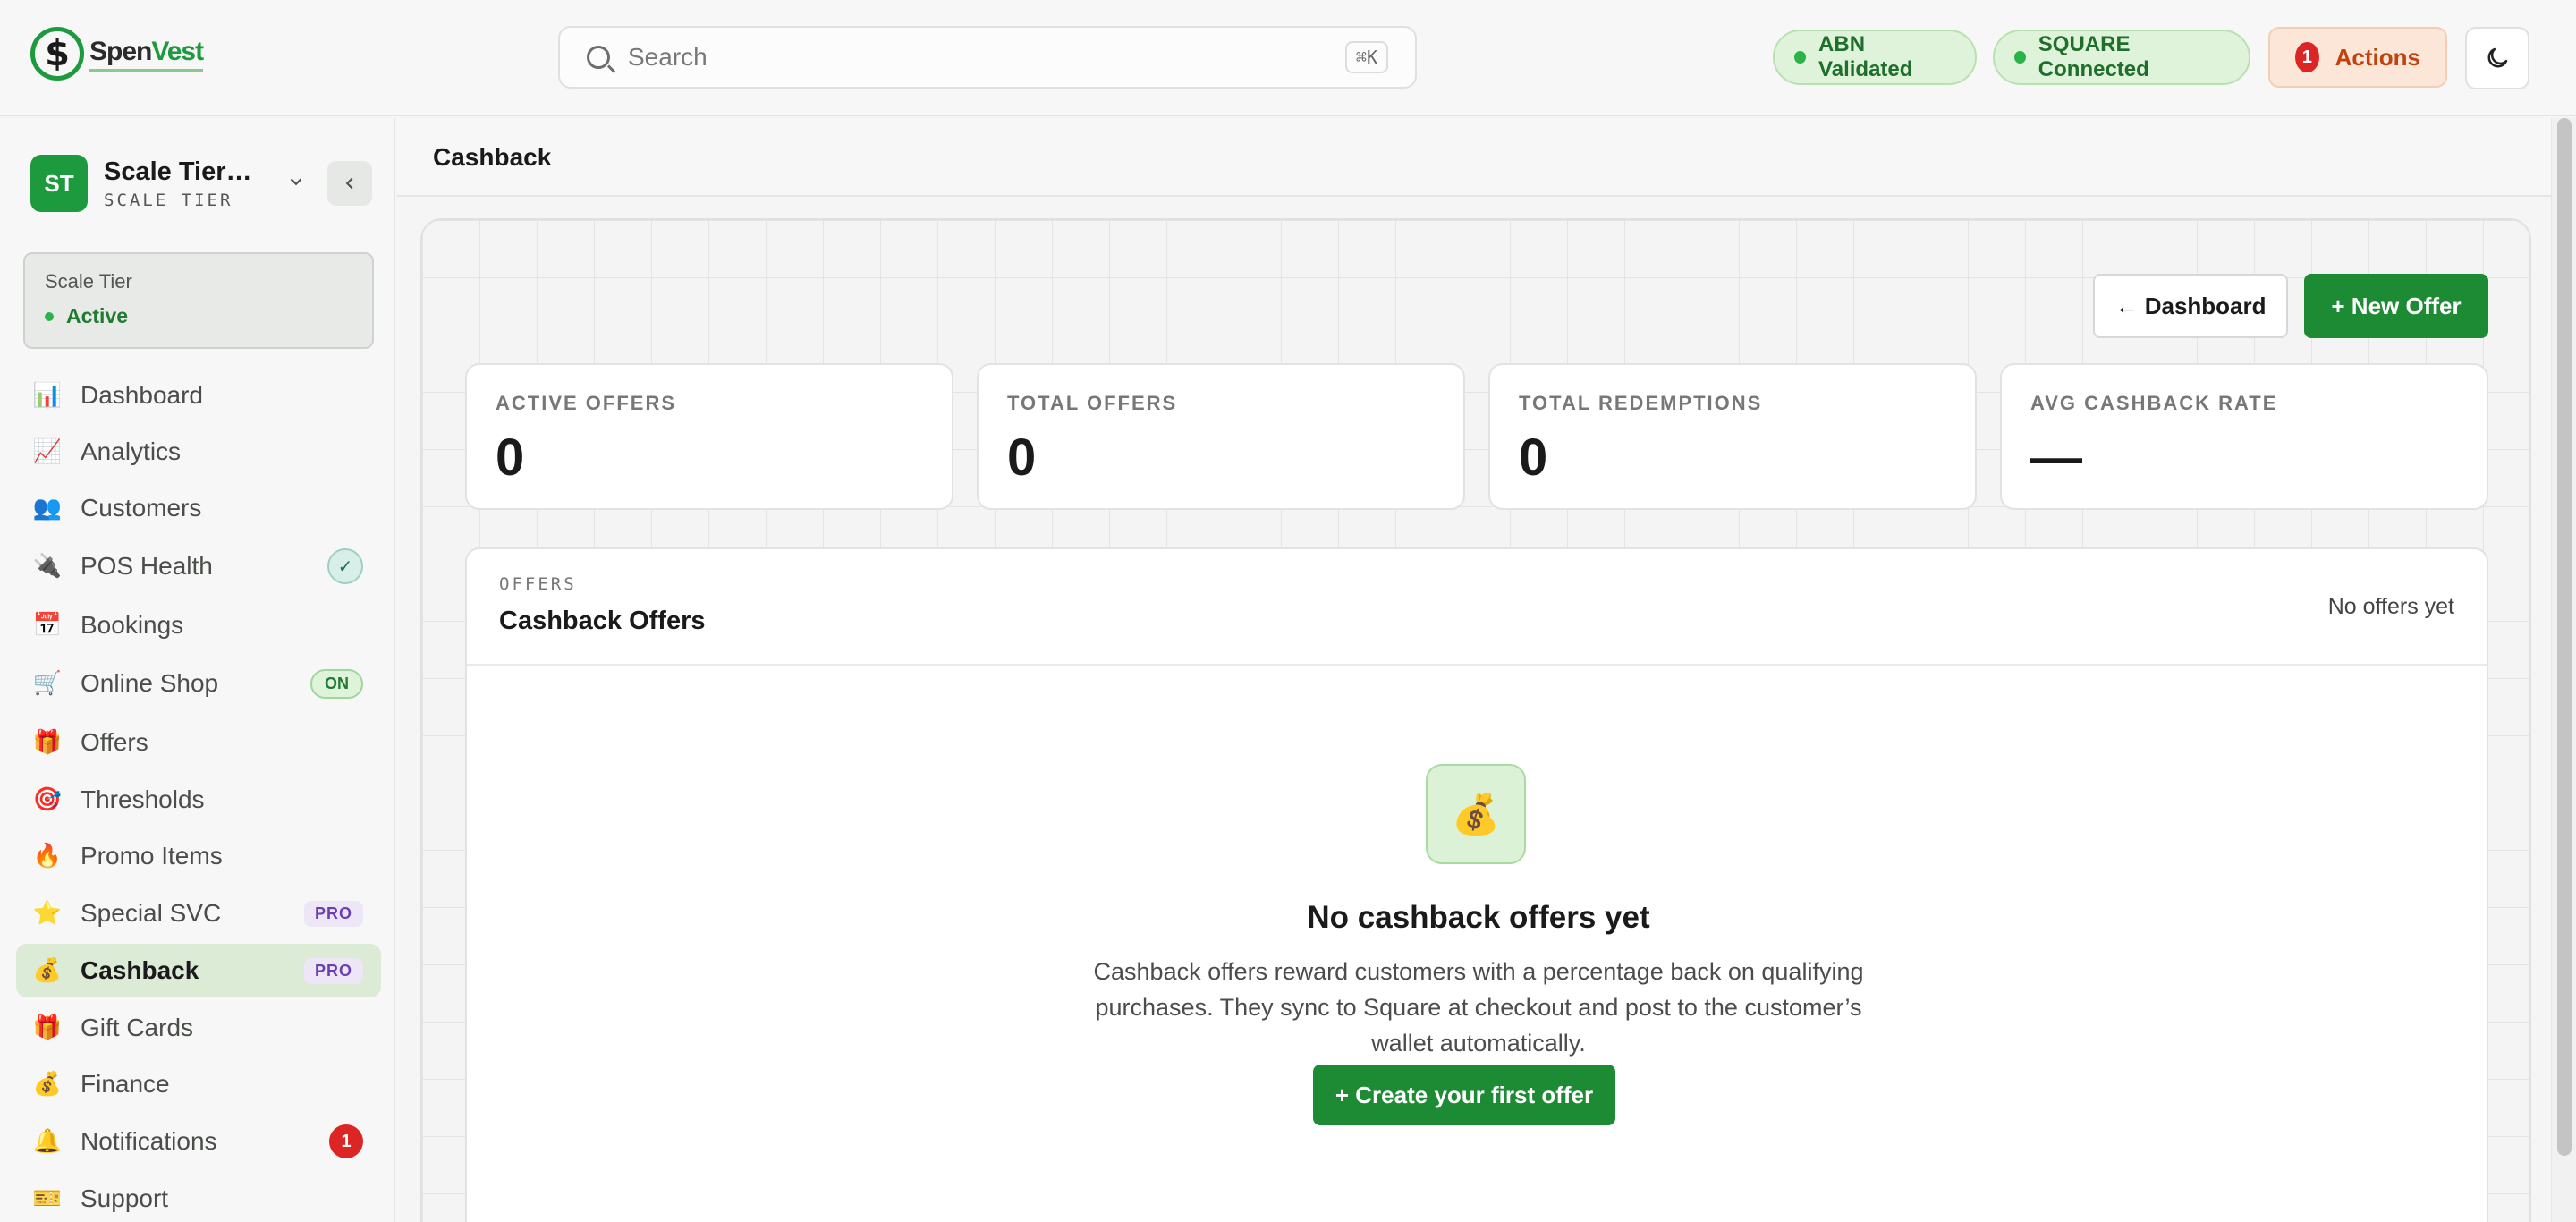 The width and height of the screenshot is (2576, 1222). What do you see at coordinates (47, 799) in the screenshot?
I see `target-icon: 🎯` at bounding box center [47, 799].